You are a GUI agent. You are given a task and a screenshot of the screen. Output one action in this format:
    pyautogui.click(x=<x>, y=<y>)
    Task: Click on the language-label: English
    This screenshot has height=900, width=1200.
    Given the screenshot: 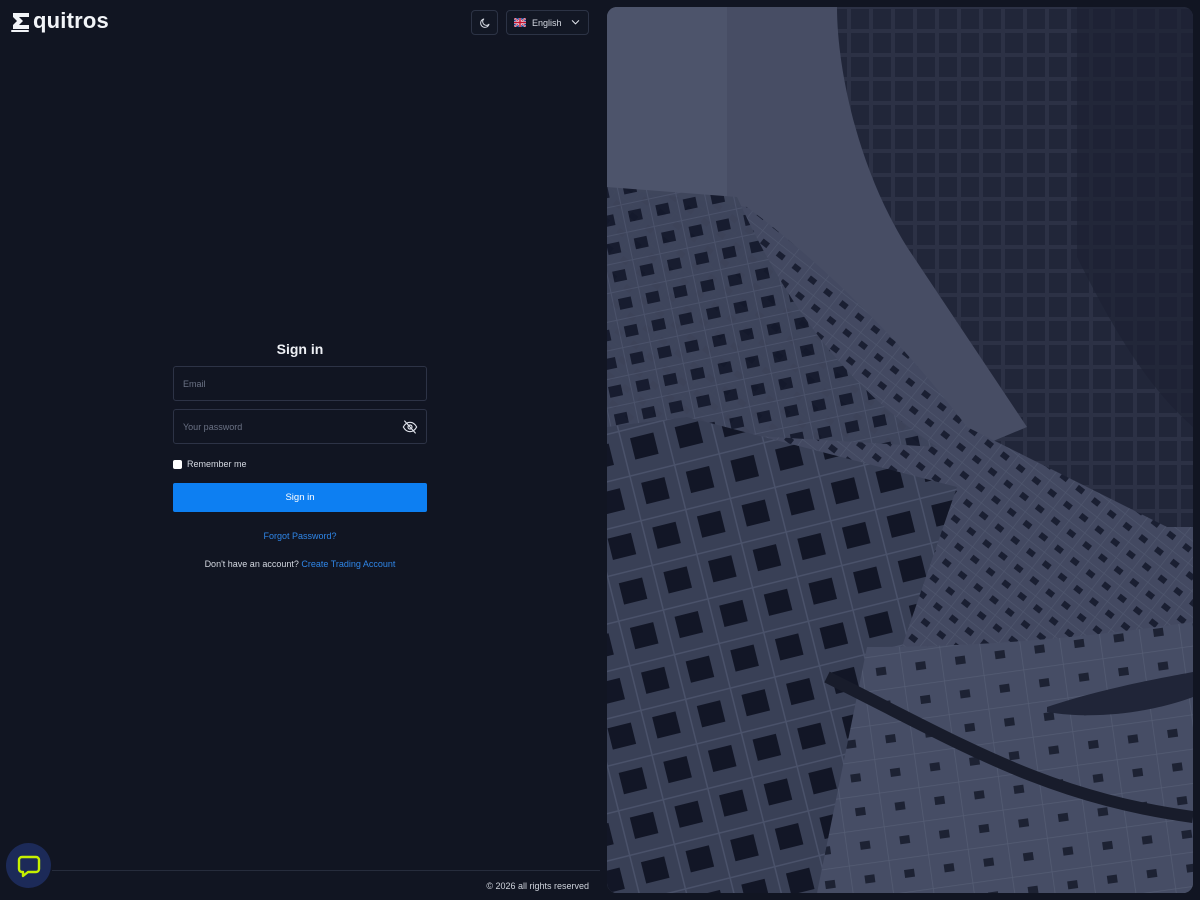 What is the action you would take?
    pyautogui.click(x=547, y=22)
    